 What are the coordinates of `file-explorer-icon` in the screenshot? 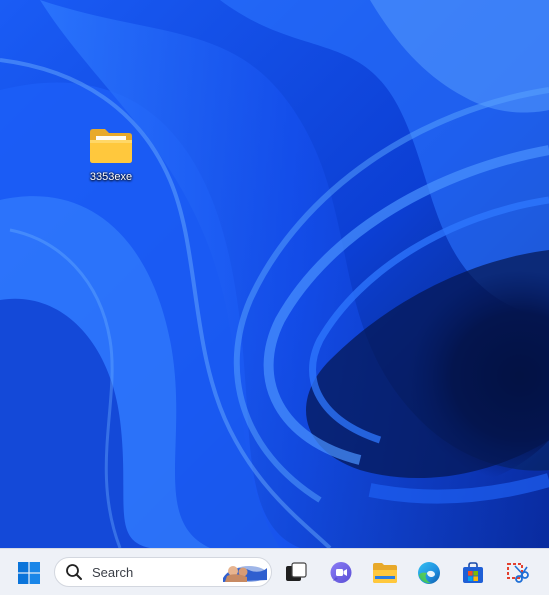 It's located at (385, 573).